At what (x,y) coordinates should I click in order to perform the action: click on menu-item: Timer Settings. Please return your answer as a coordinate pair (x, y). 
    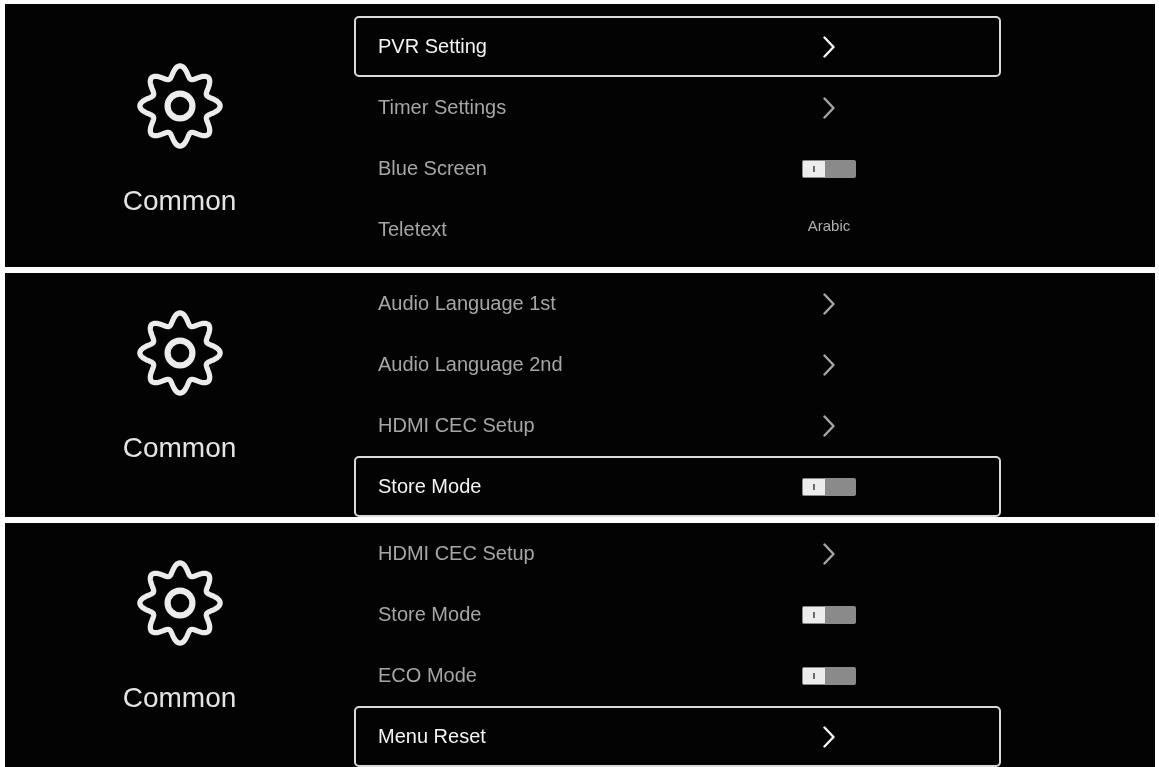
    Looking at the image, I should click on (677, 107).